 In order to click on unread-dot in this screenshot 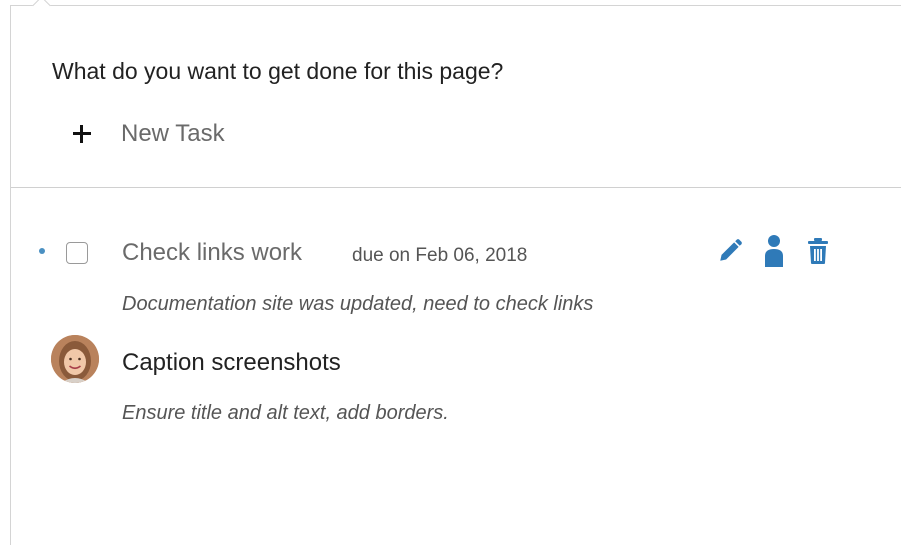, I will do `click(42, 251)`.